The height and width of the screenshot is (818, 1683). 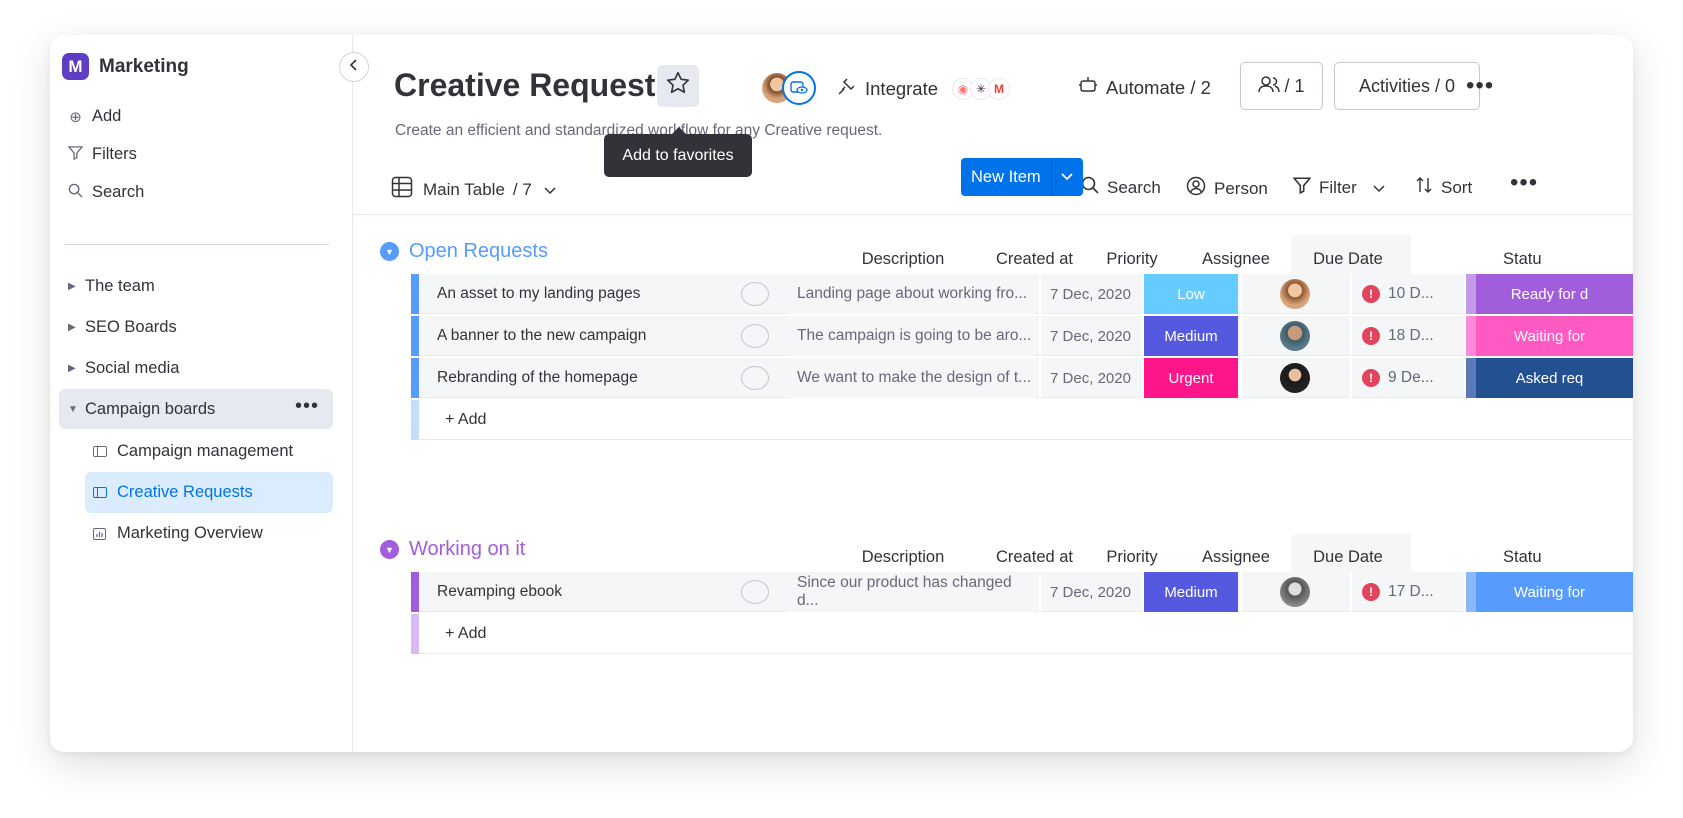 I want to click on status-text: Waiting for, so click(x=1549, y=336).